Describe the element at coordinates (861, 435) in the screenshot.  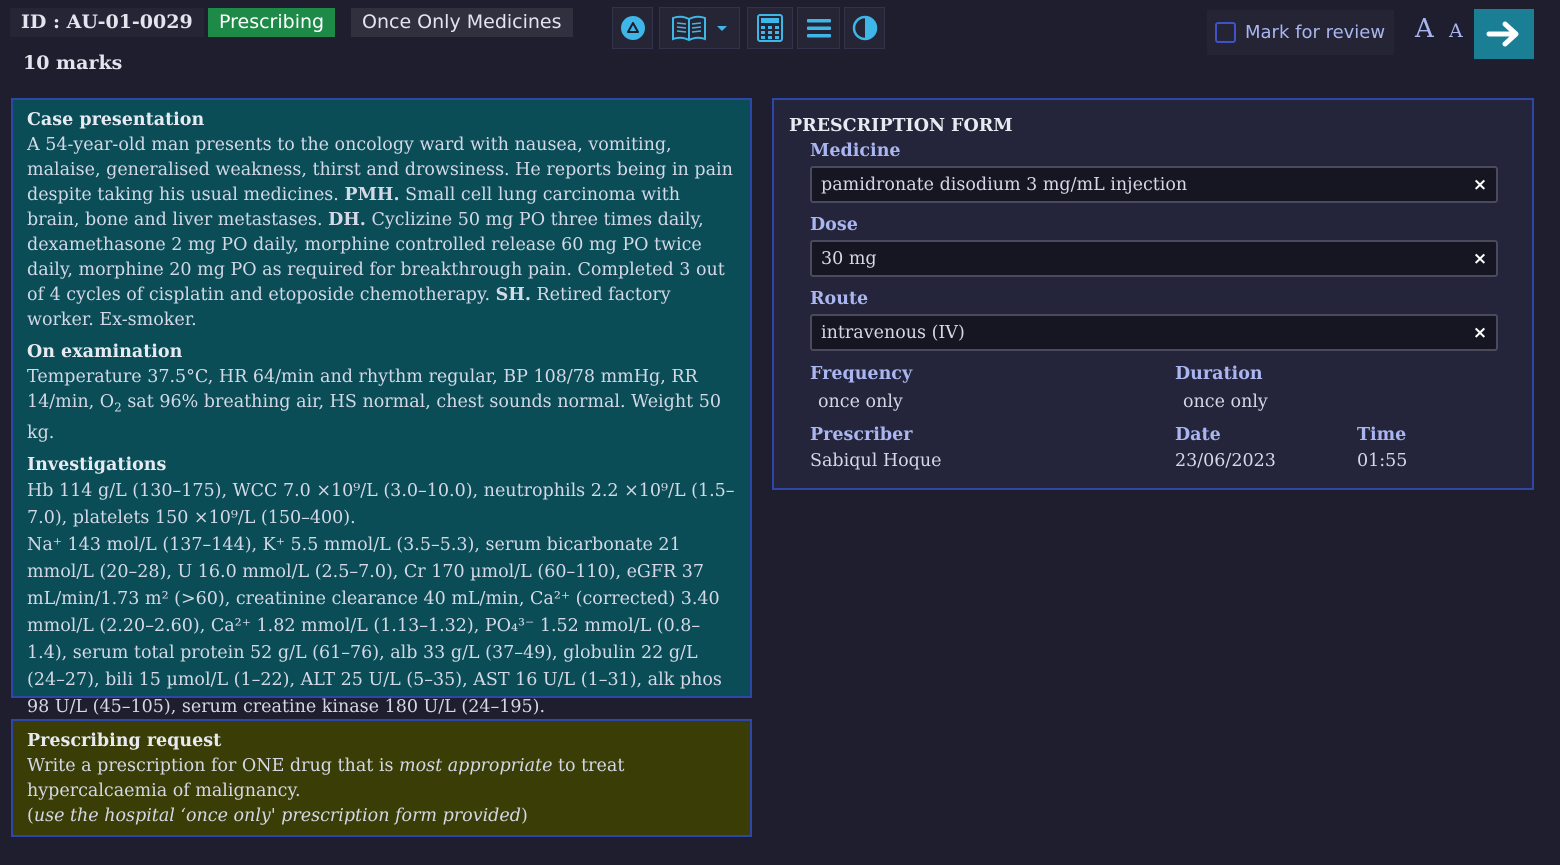
I see `prescriber-label: Prescriber` at that location.